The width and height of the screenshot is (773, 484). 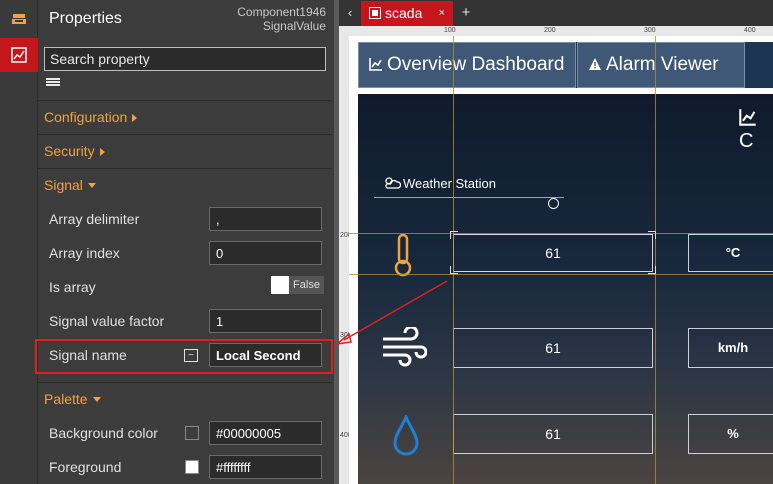 What do you see at coordinates (404, 13) in the screenshot?
I see `tab-label: scada` at bounding box center [404, 13].